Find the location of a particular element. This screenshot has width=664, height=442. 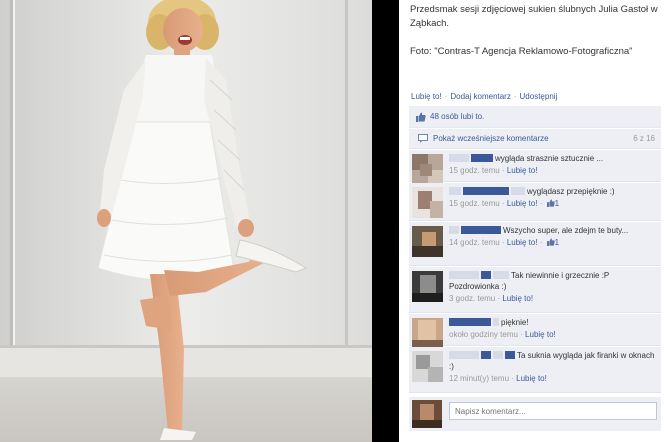

previous-comments-row: Pokaż wcześniejsze komentarze 6 z 16 is located at coordinates (535, 139).